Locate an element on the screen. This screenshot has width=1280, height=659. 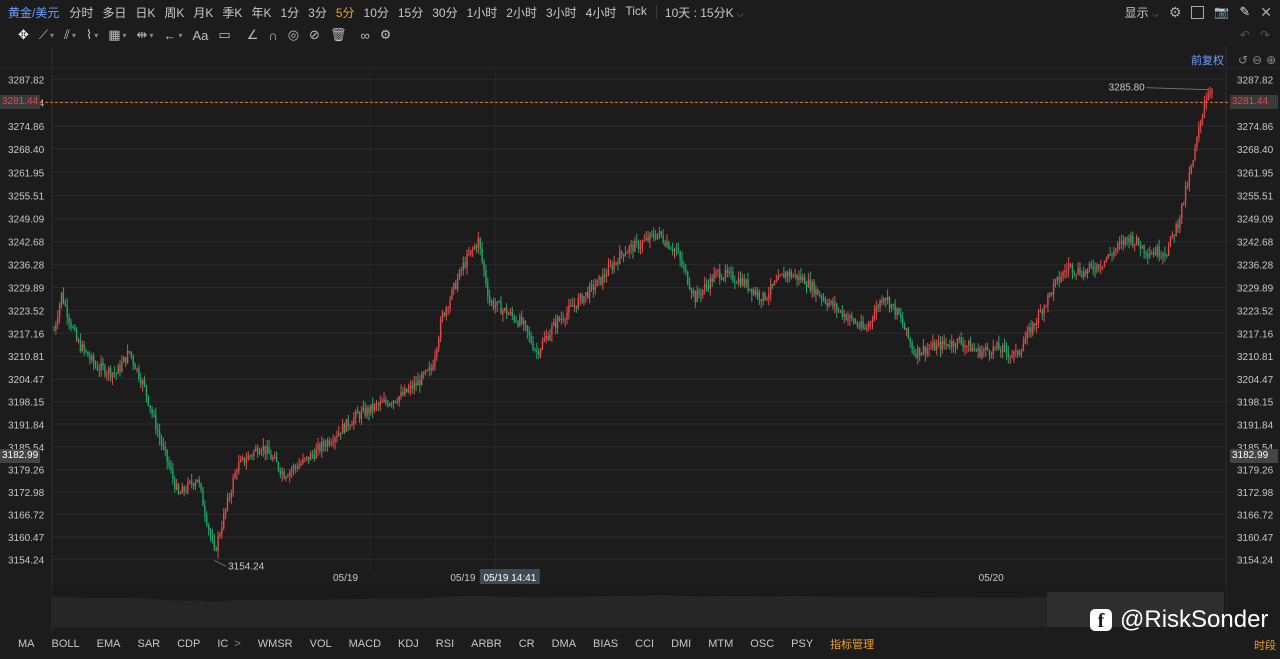
timeframe-14: 2小时 is located at coordinates (521, 12).